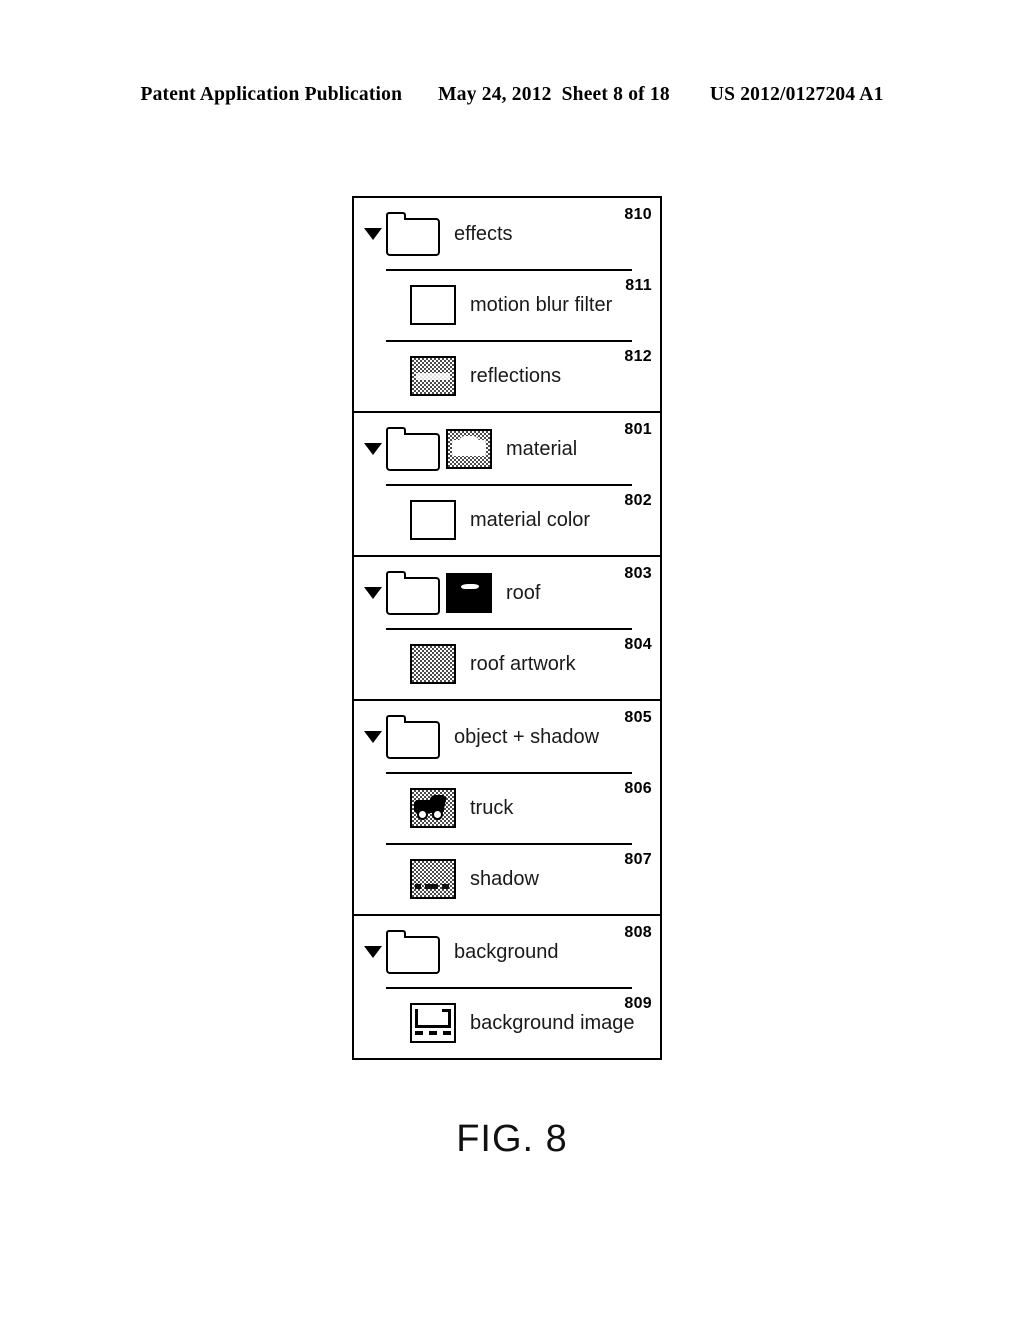  I want to click on layer-row: roof artwork 804, so click(507, 663).